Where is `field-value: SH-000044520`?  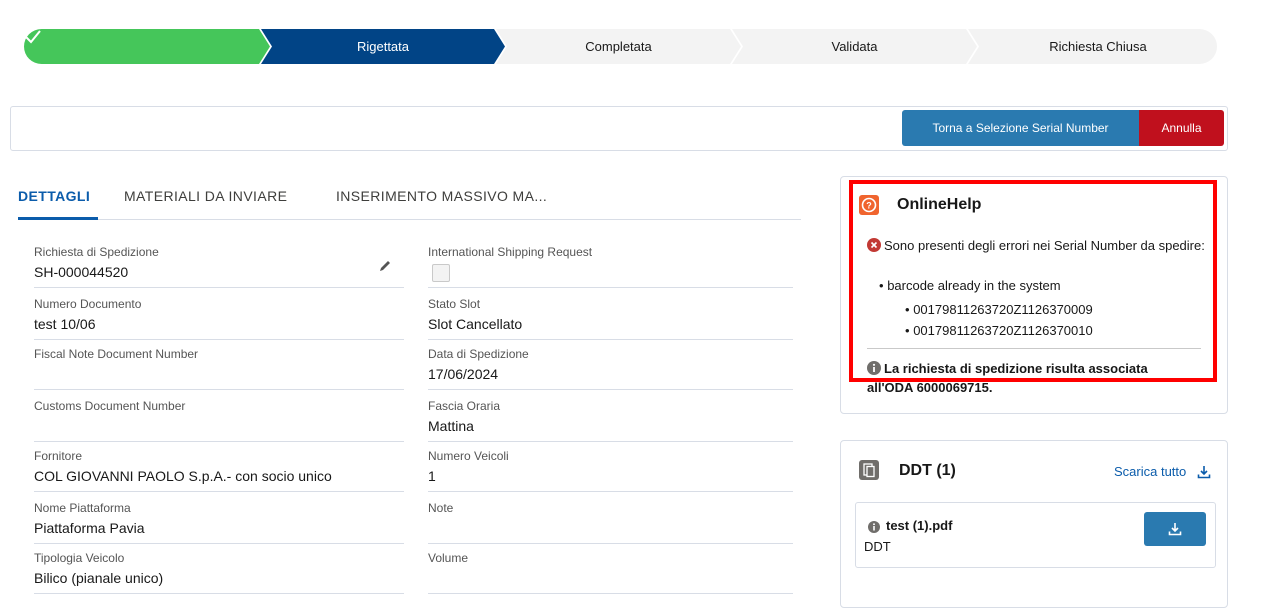 field-value: SH-000044520 is located at coordinates (81, 272).